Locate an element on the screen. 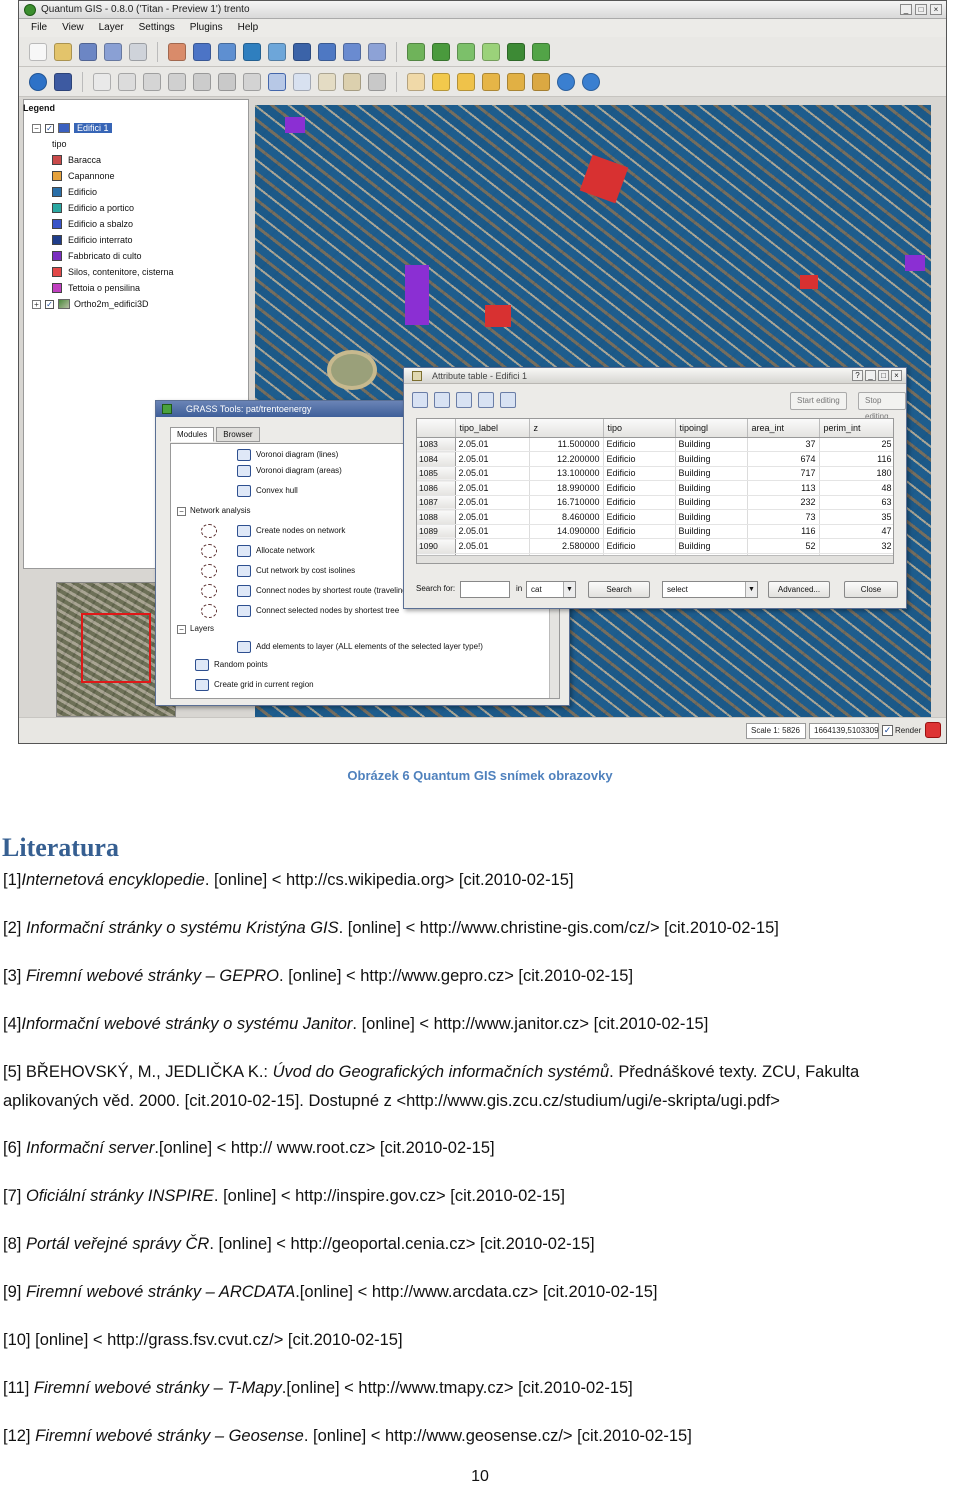 The width and height of the screenshot is (960, 1489). identify-icon is located at coordinates (63, 81).